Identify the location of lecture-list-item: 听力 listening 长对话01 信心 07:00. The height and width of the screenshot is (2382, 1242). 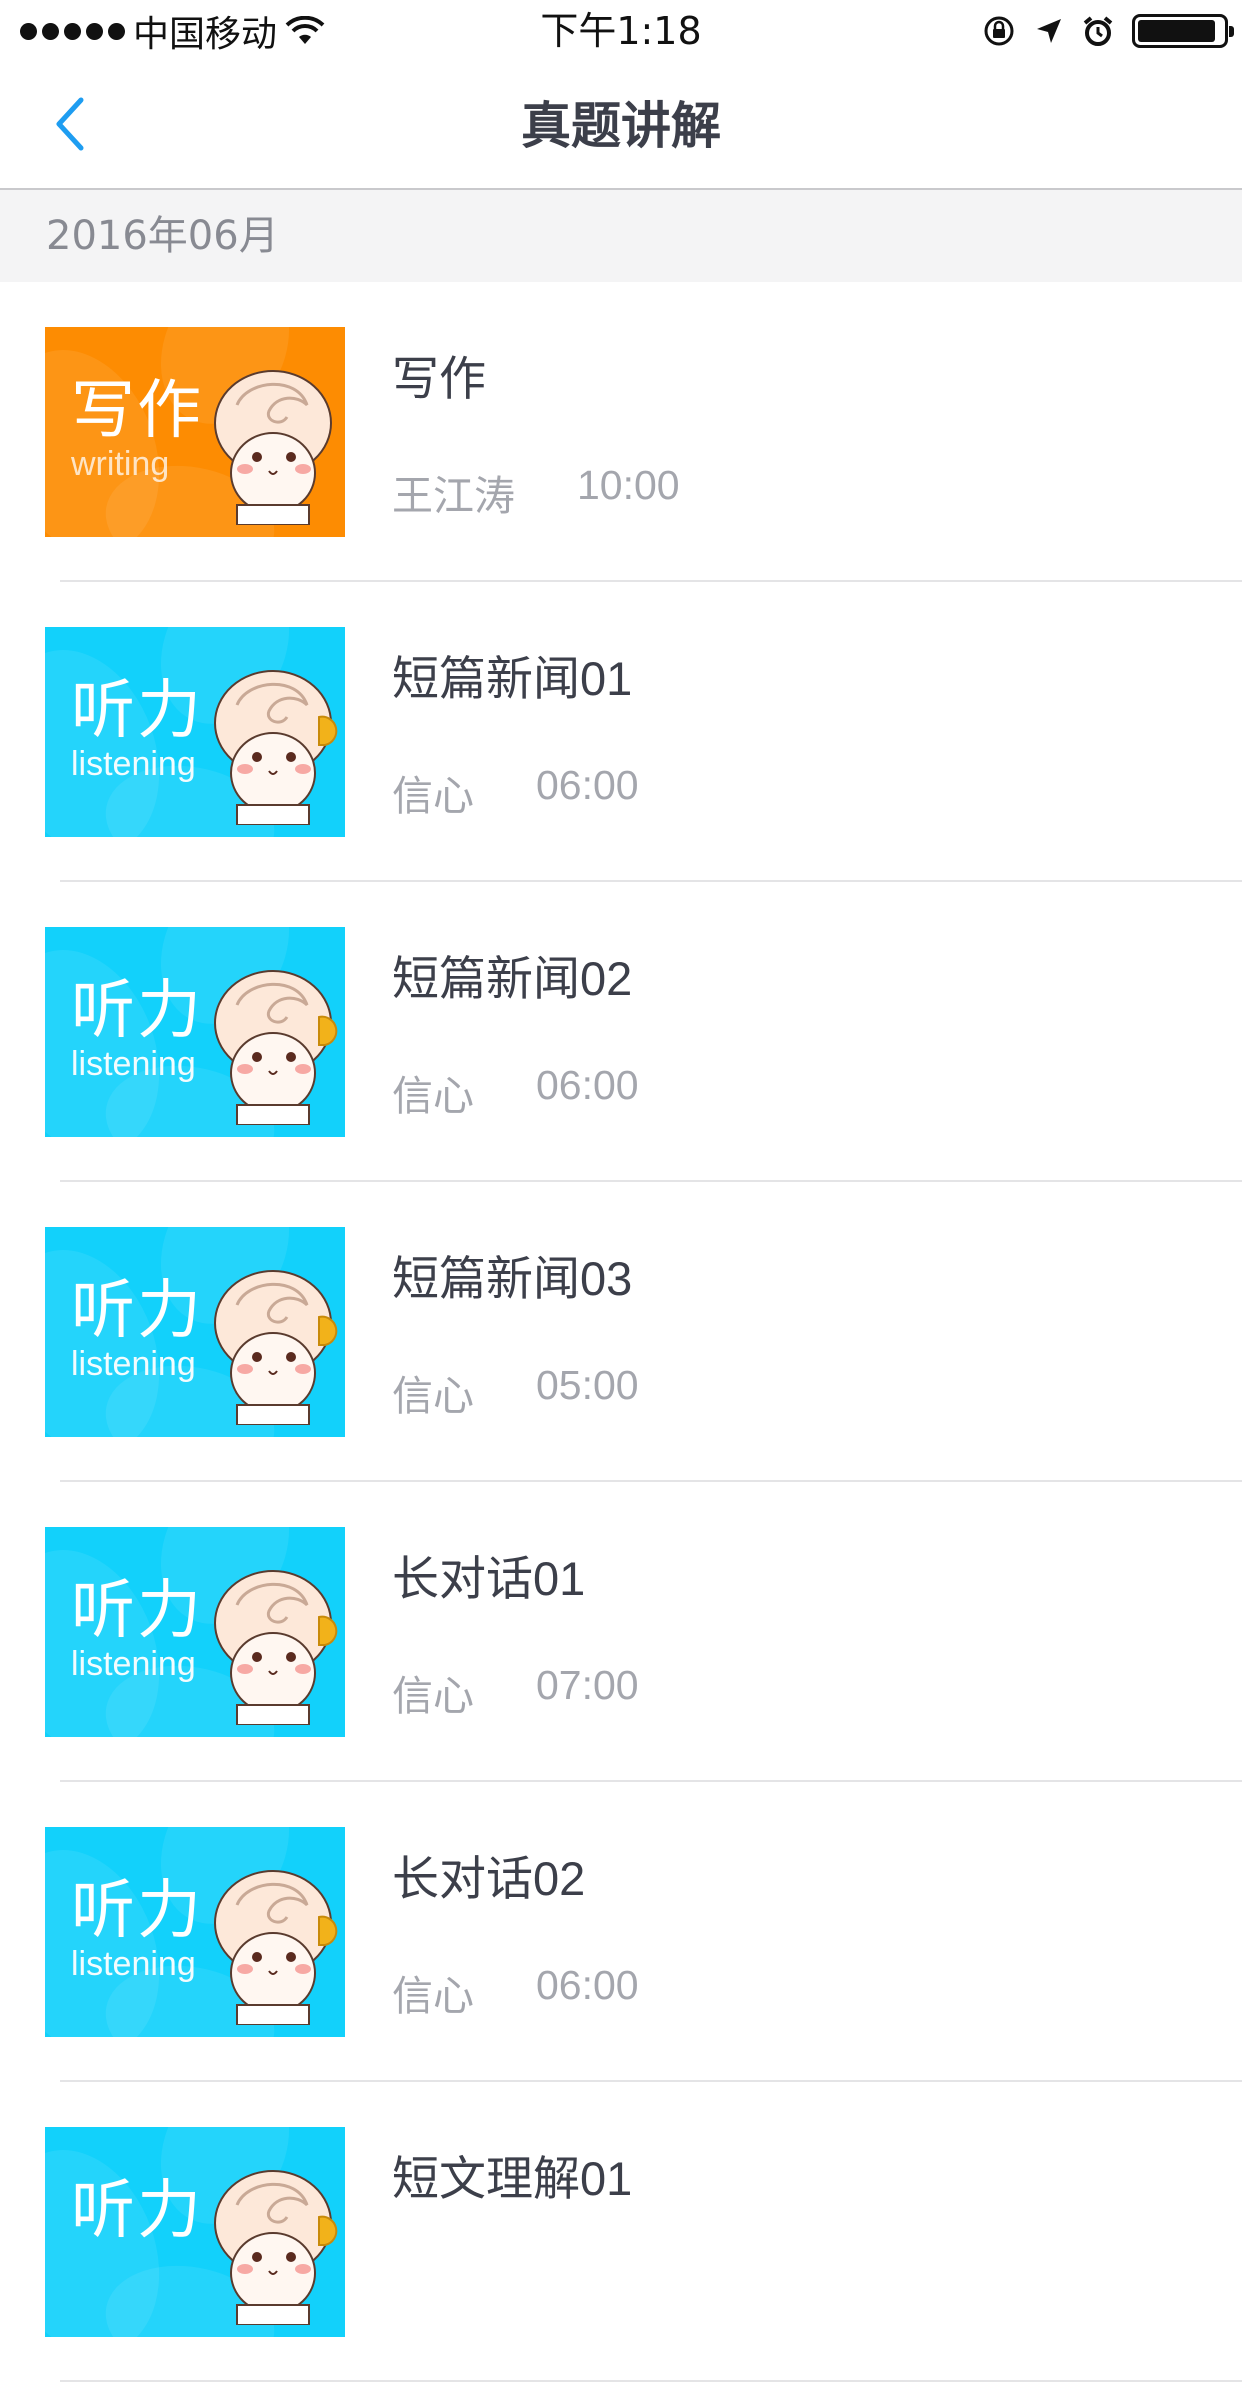
(621, 1632).